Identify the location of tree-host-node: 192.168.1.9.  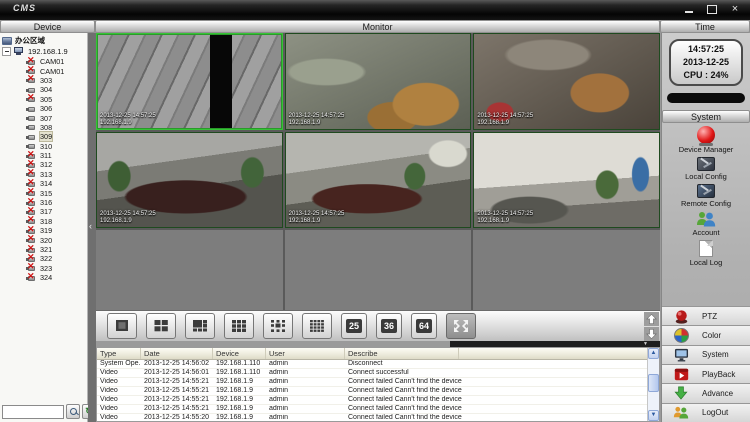
(43, 51).